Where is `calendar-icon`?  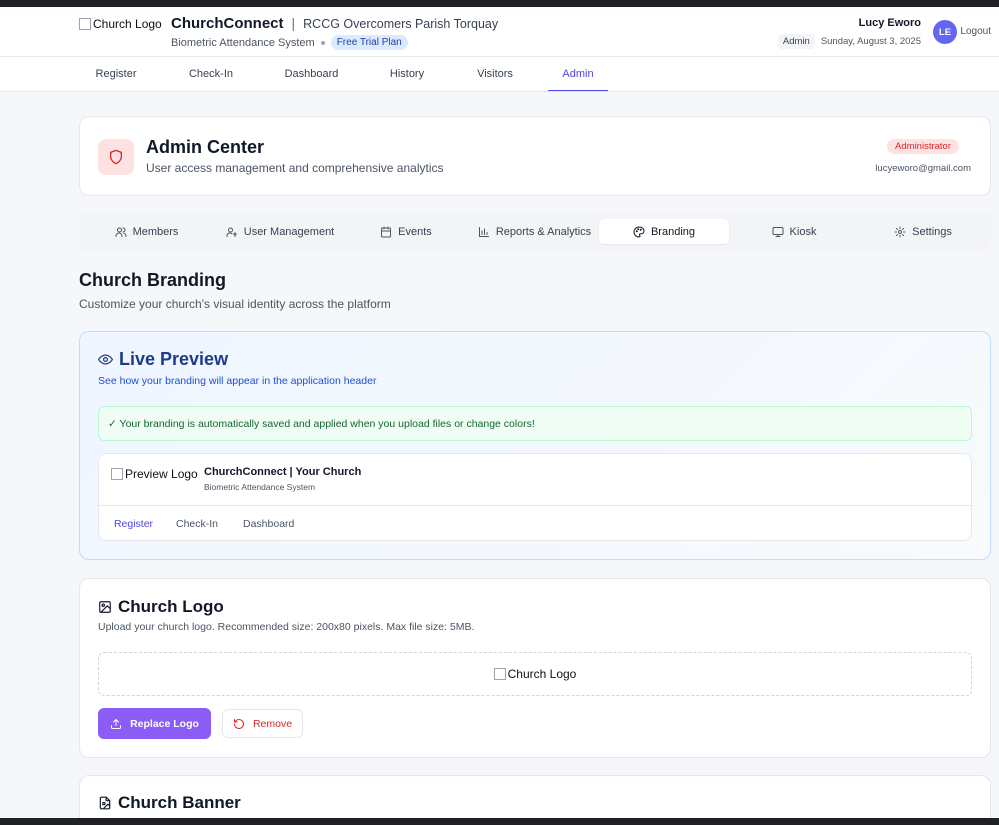 calendar-icon is located at coordinates (386, 231).